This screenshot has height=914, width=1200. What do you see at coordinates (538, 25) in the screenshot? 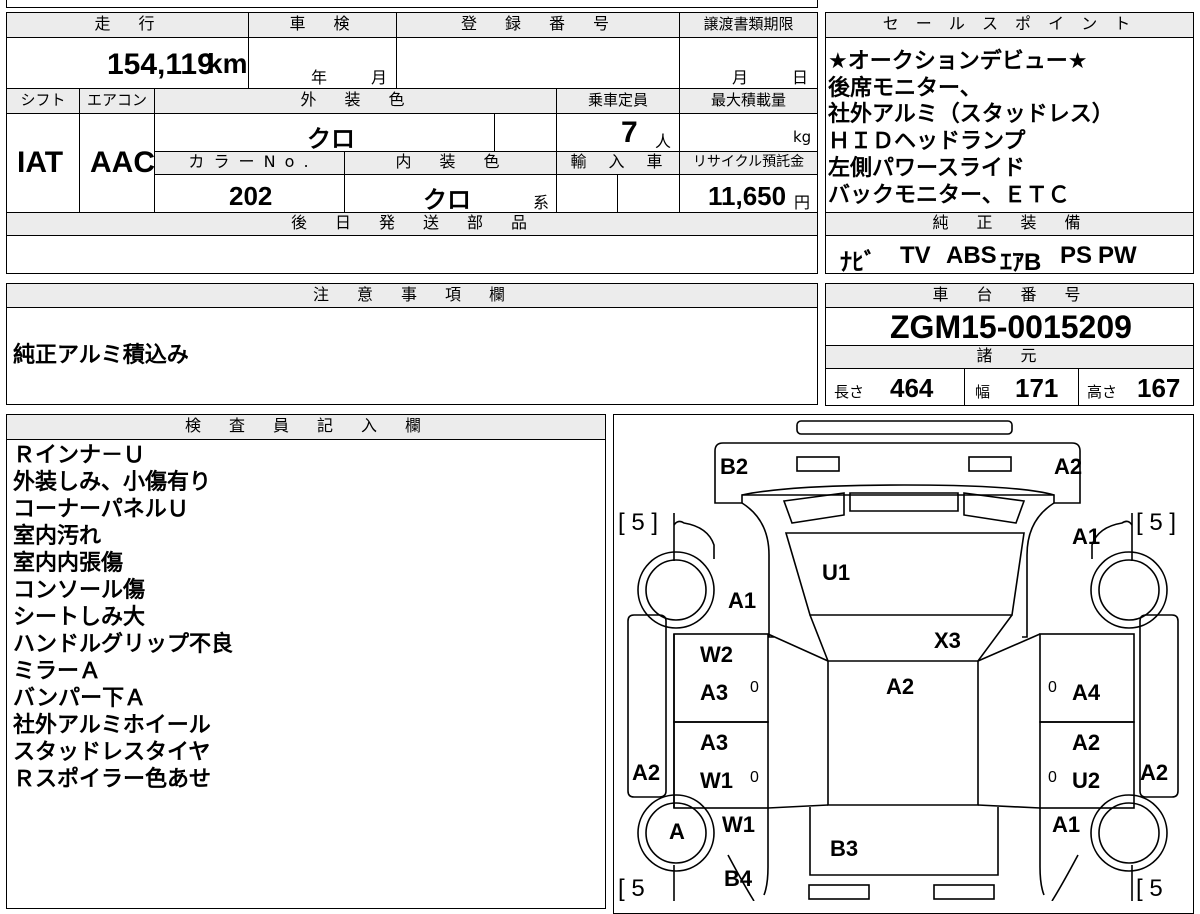
I see `registration-header: 登 録 番 号` at bounding box center [538, 25].